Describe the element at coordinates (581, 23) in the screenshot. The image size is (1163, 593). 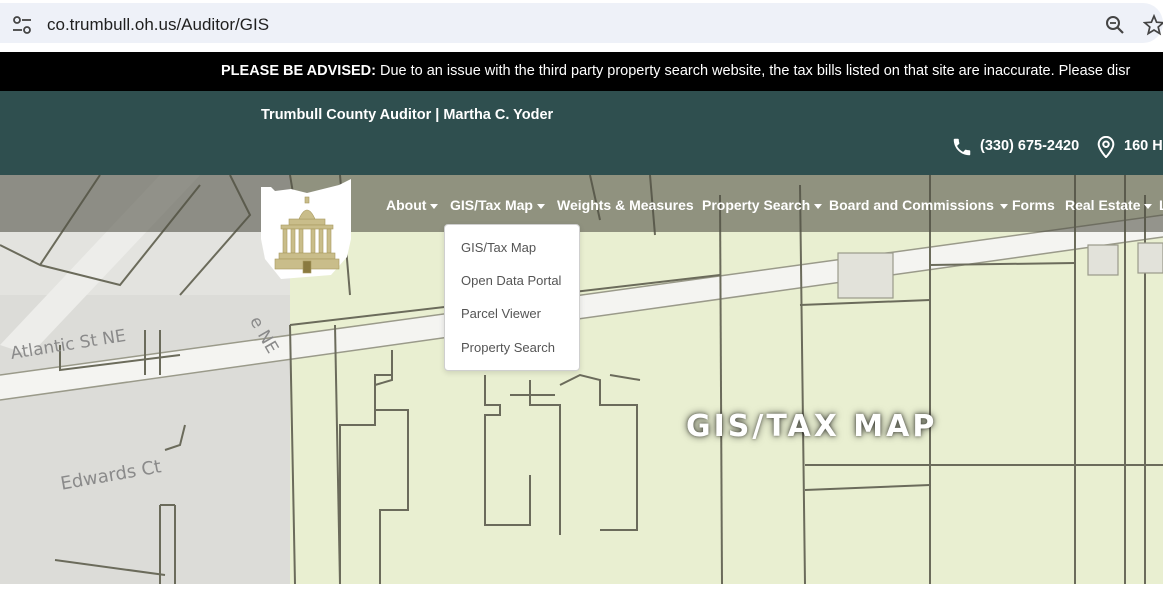
I see `address-bar: co.trumbull.oh.us/Auditor/GIS` at that location.